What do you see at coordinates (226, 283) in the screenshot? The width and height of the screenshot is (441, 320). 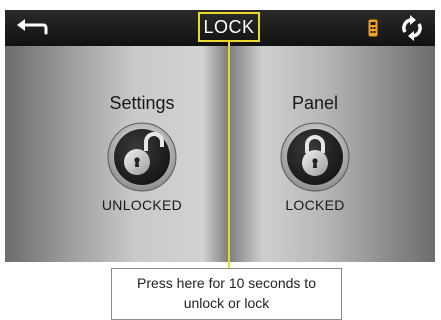 I see `callout-line-1: Press here for 10 seconds to` at bounding box center [226, 283].